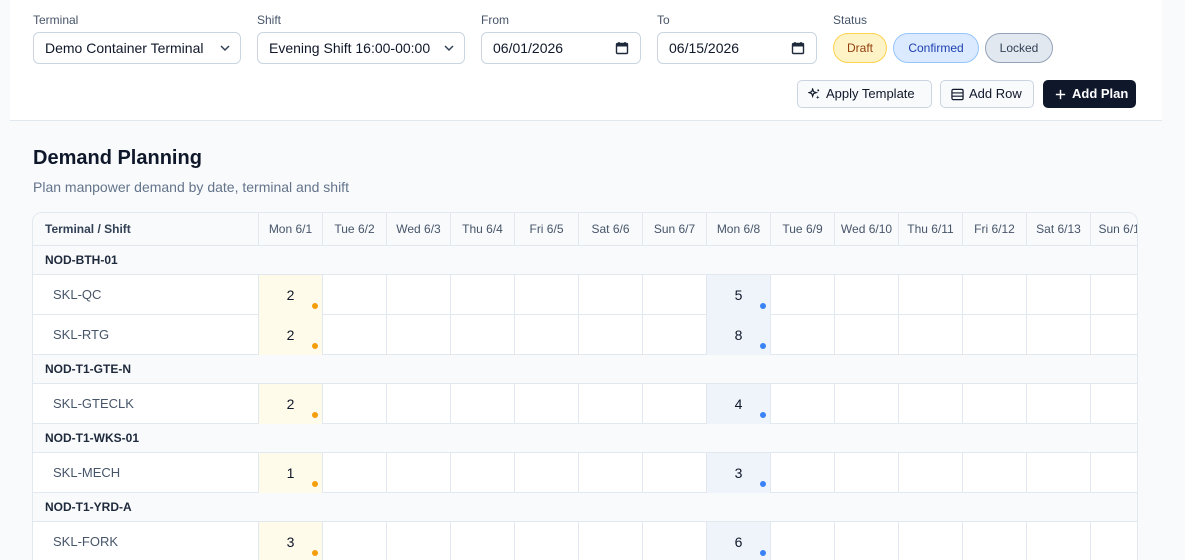  I want to click on demand-cell: 8, so click(738, 335).